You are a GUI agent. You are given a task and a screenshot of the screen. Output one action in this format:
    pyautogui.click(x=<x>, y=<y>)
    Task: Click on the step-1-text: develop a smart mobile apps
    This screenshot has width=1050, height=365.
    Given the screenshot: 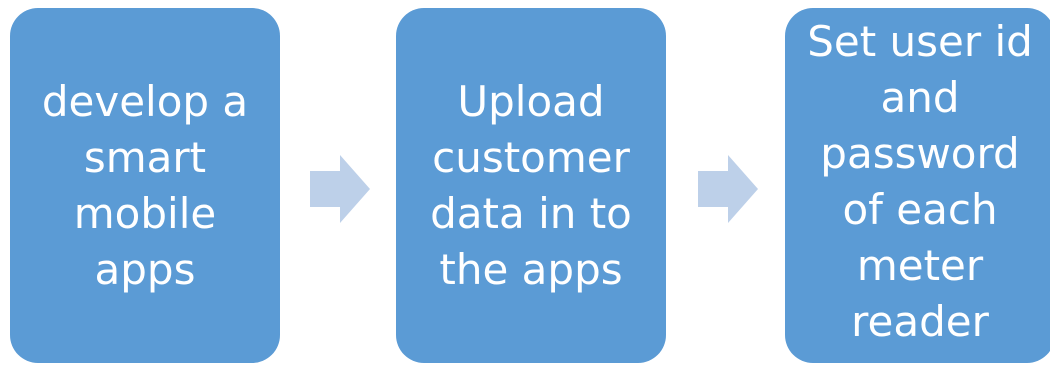 What is the action you would take?
    pyautogui.click(x=145, y=185)
    